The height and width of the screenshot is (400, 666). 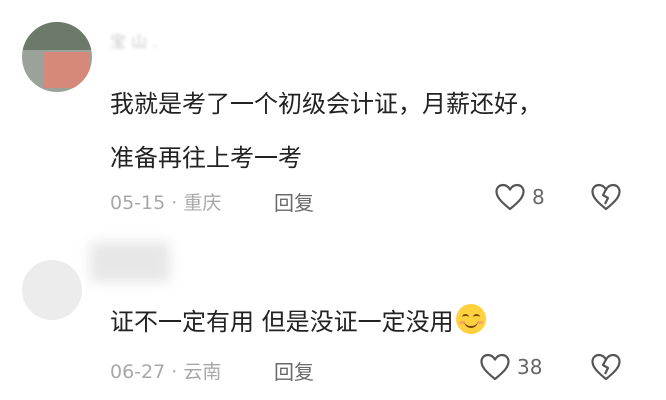 I want to click on comment-location: 重庆, so click(x=202, y=203).